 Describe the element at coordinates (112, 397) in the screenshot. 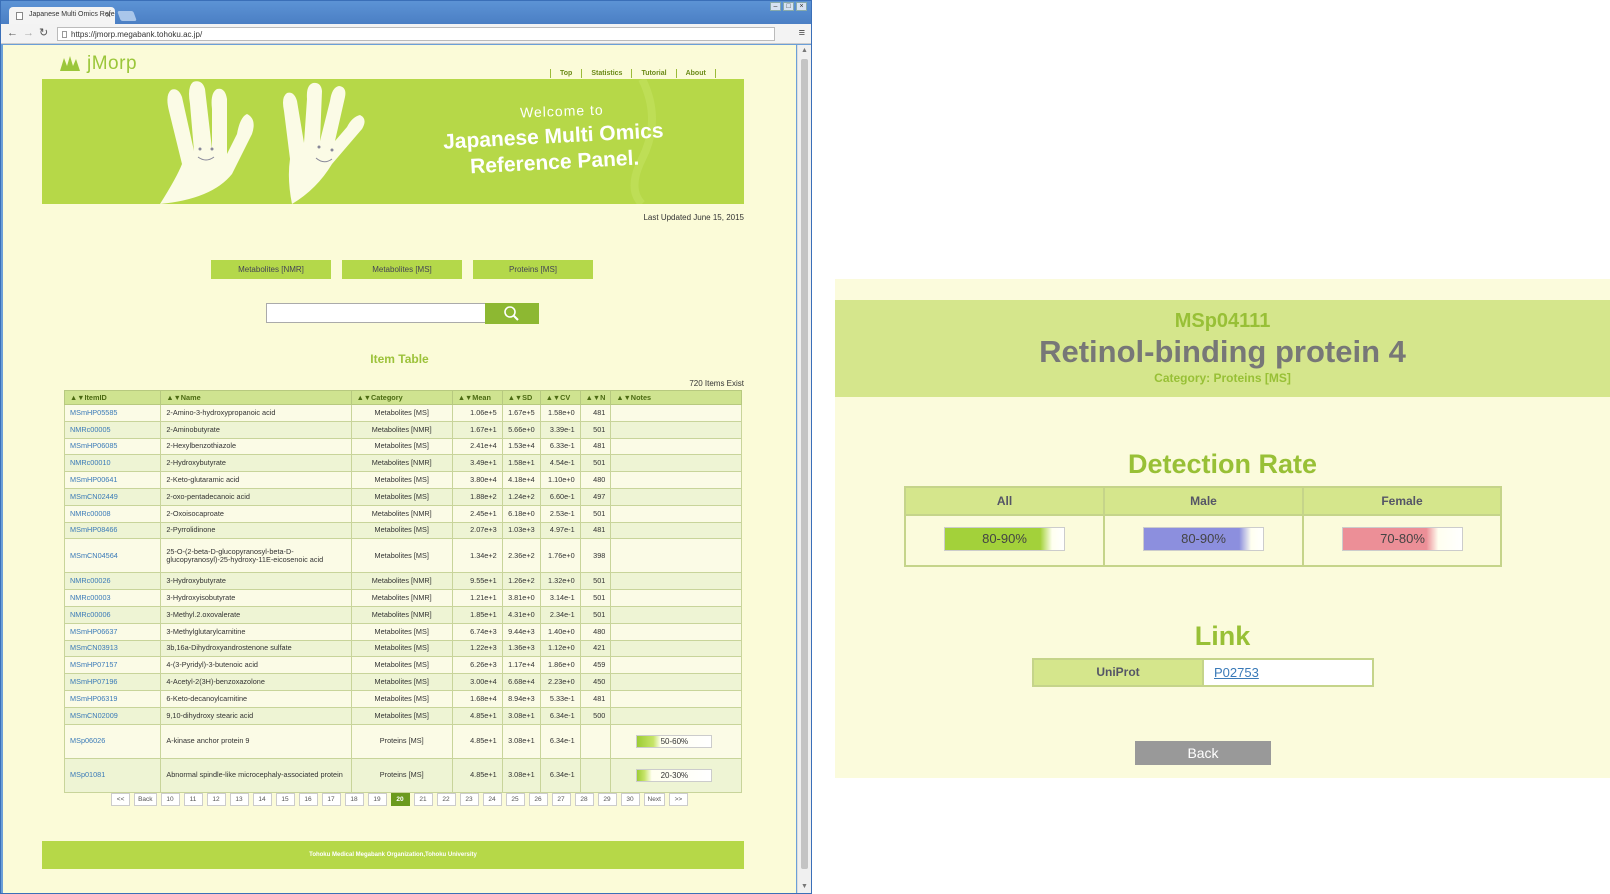

I see `column-header: ▲▼ItemID` at that location.